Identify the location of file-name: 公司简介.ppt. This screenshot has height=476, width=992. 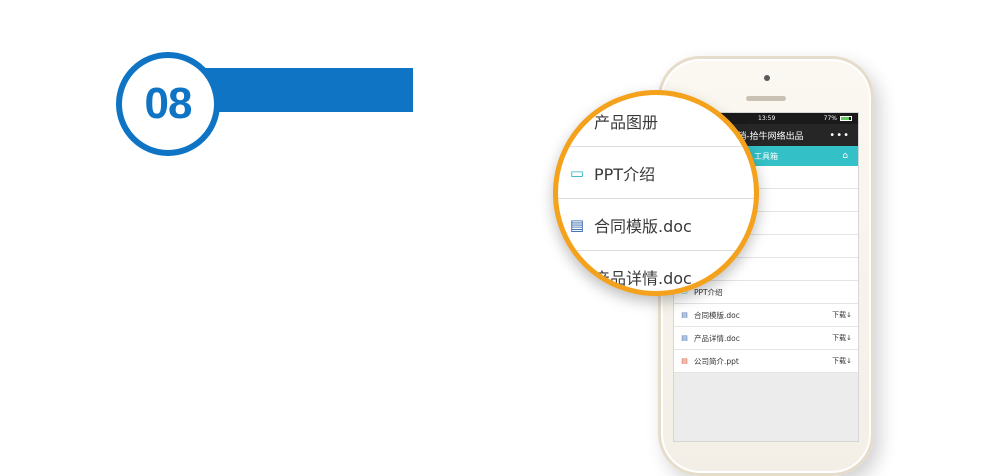
(716, 361).